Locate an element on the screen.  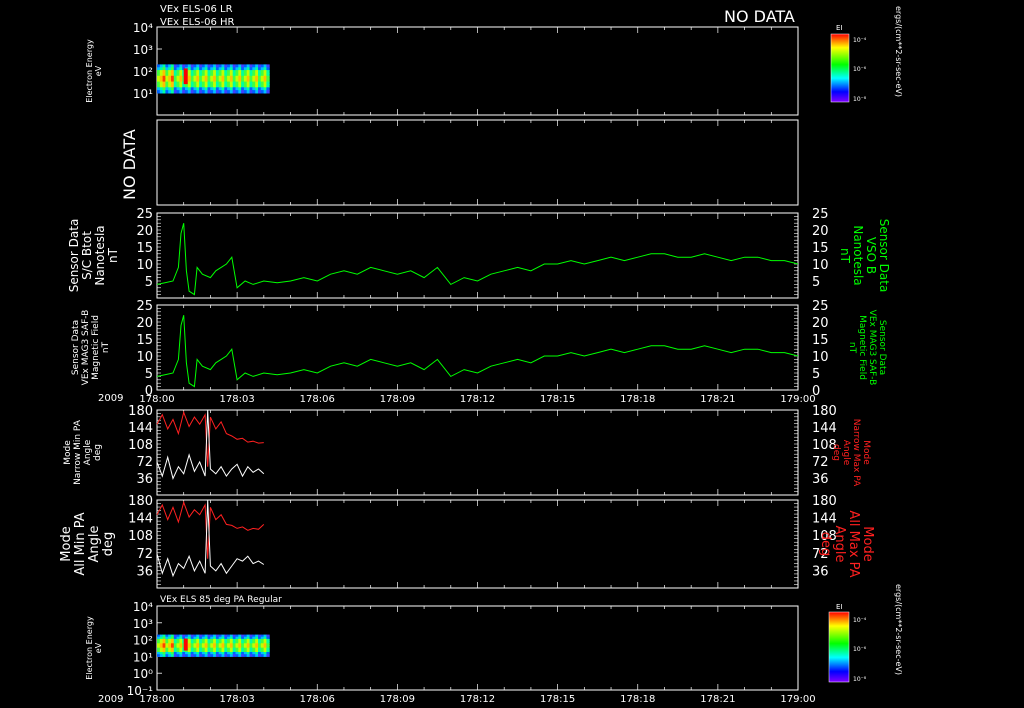
panel-6-ytick-label-left: 180 is located at coordinates (140, 501).